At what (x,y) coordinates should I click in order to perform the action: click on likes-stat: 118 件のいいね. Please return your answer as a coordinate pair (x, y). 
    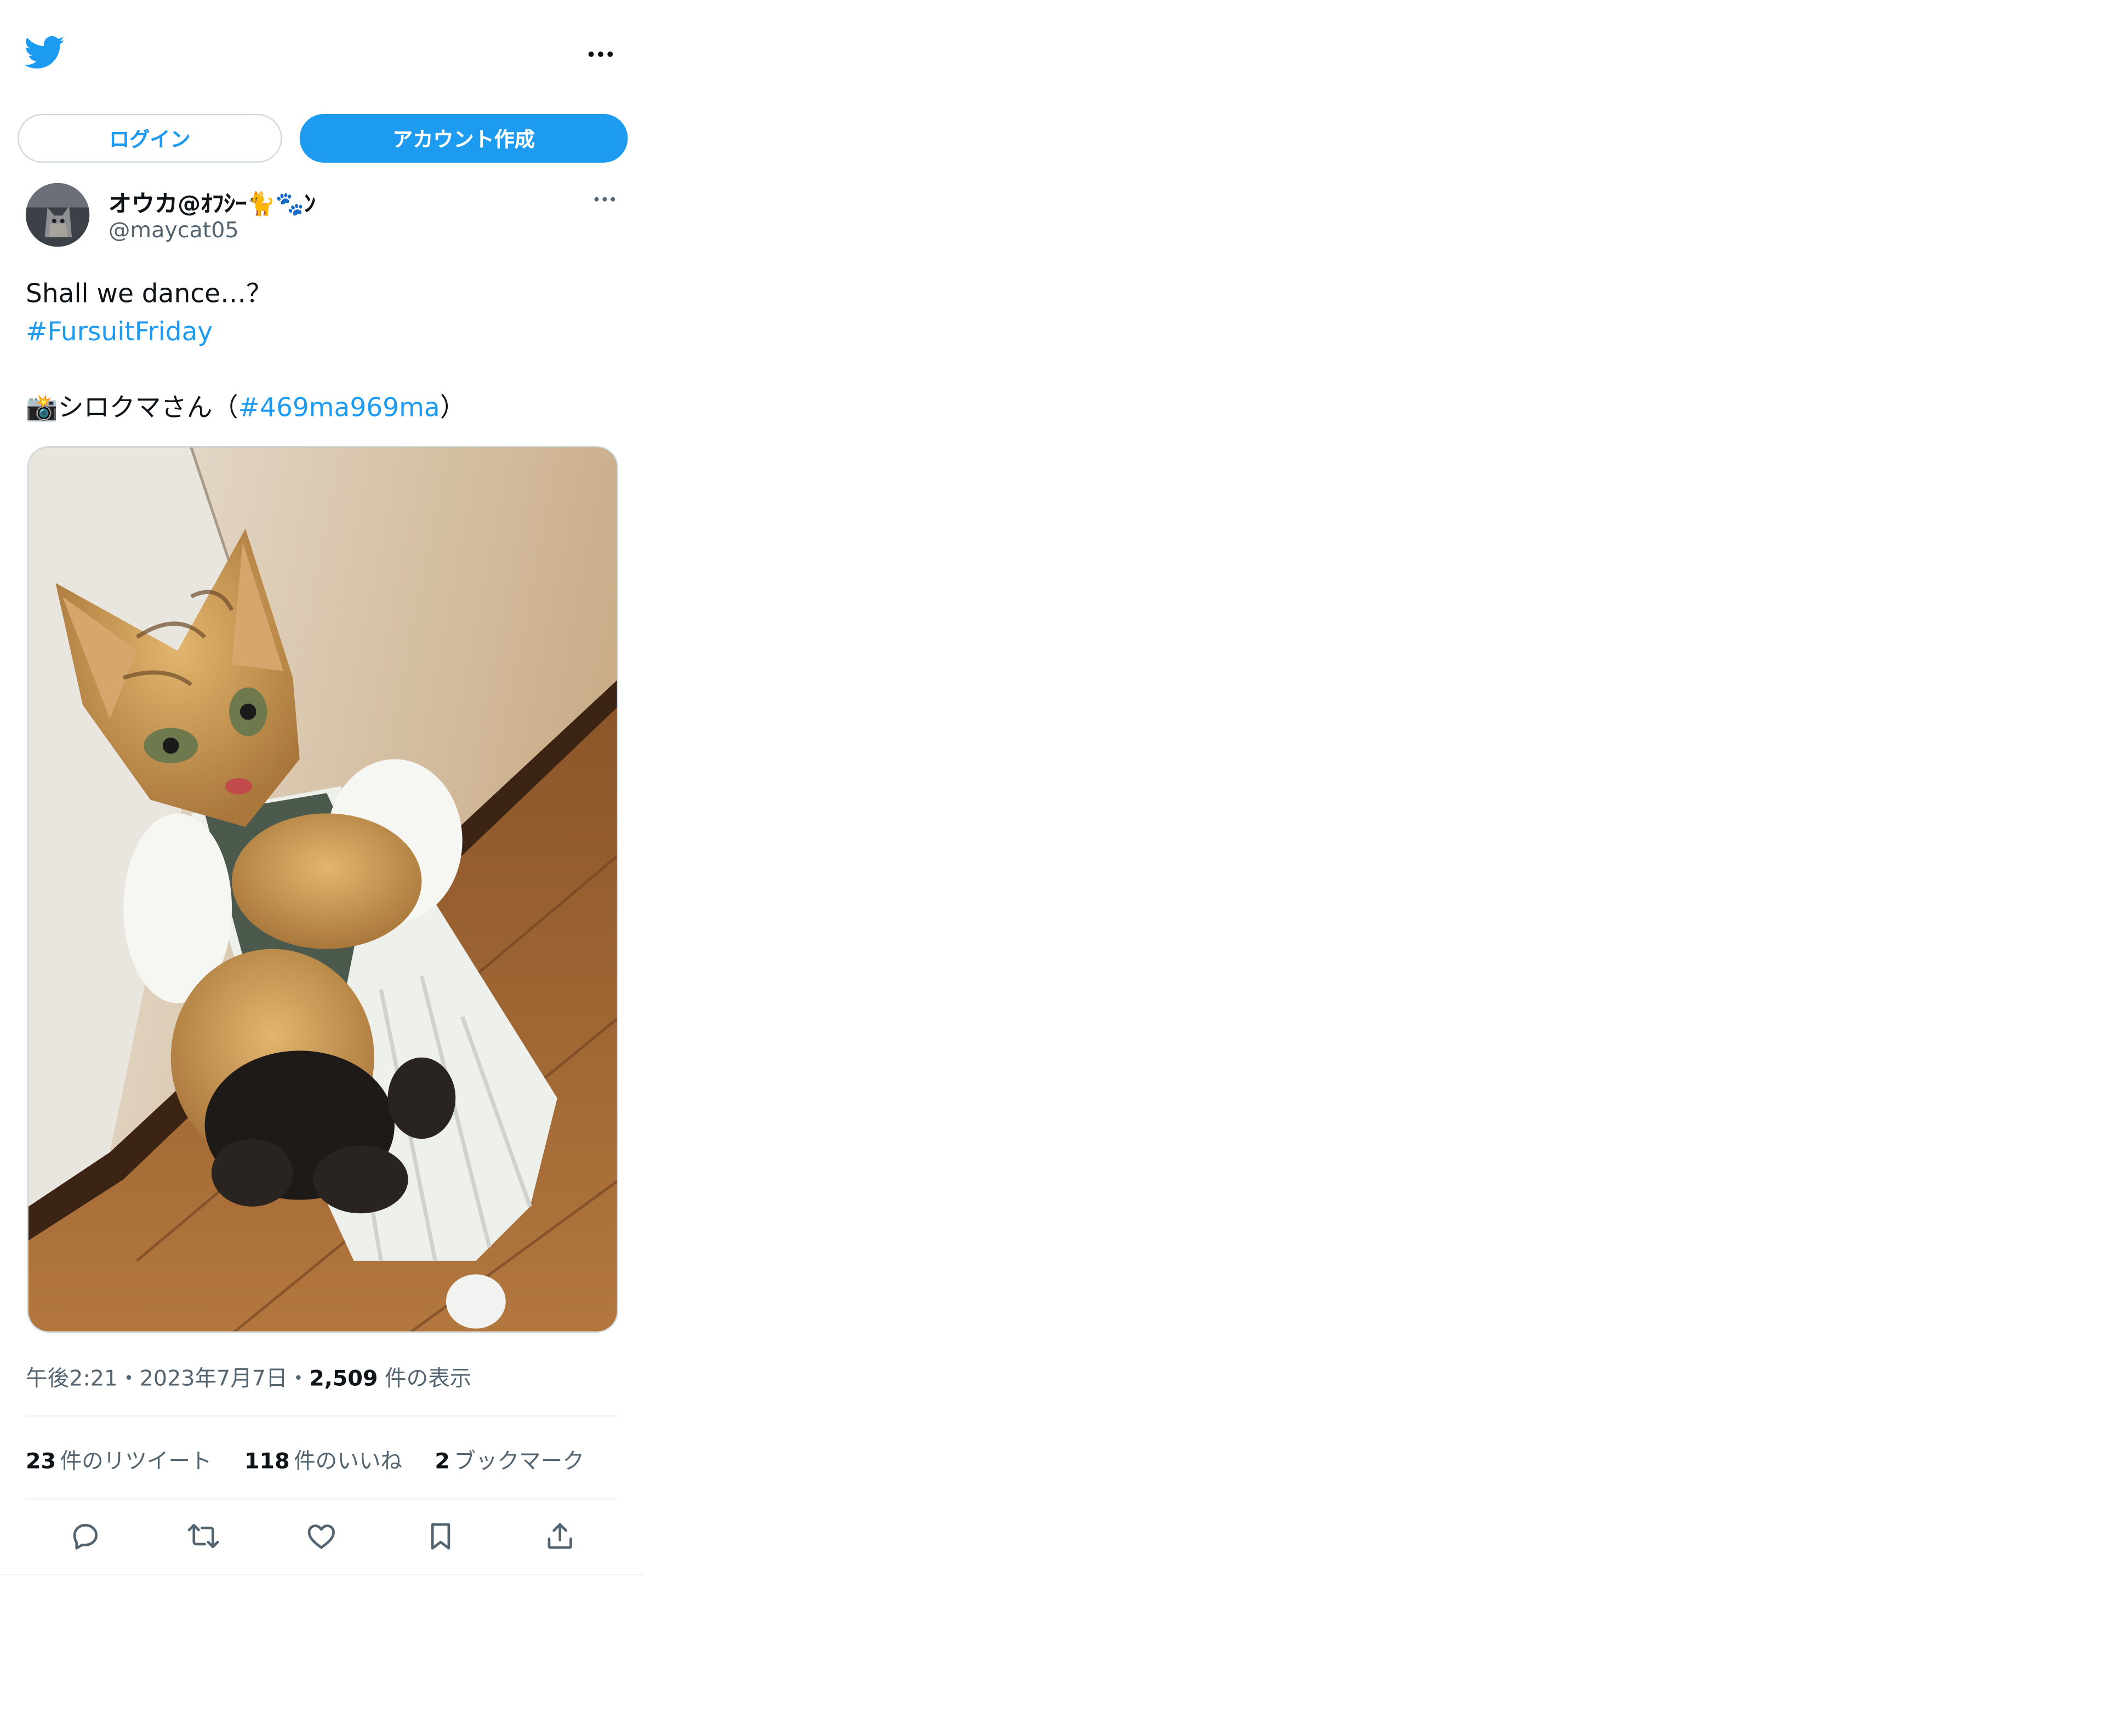
    Looking at the image, I should click on (323, 1459).